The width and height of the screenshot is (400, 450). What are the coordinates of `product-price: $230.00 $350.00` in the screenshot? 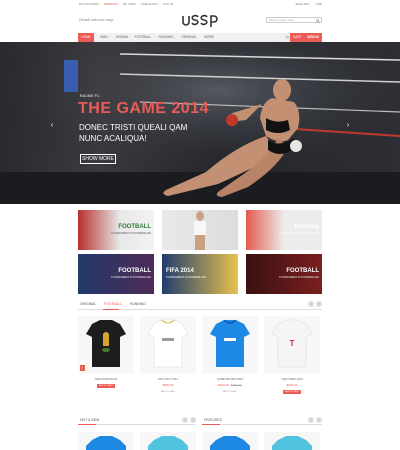 It's located at (230, 385).